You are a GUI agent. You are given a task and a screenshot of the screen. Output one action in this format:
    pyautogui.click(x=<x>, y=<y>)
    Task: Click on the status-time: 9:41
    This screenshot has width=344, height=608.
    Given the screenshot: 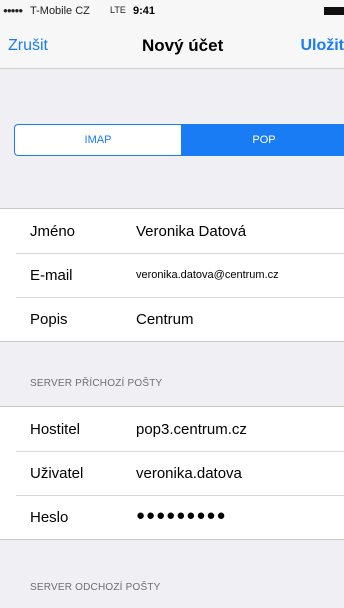 What is the action you would take?
    pyautogui.click(x=144, y=11)
    